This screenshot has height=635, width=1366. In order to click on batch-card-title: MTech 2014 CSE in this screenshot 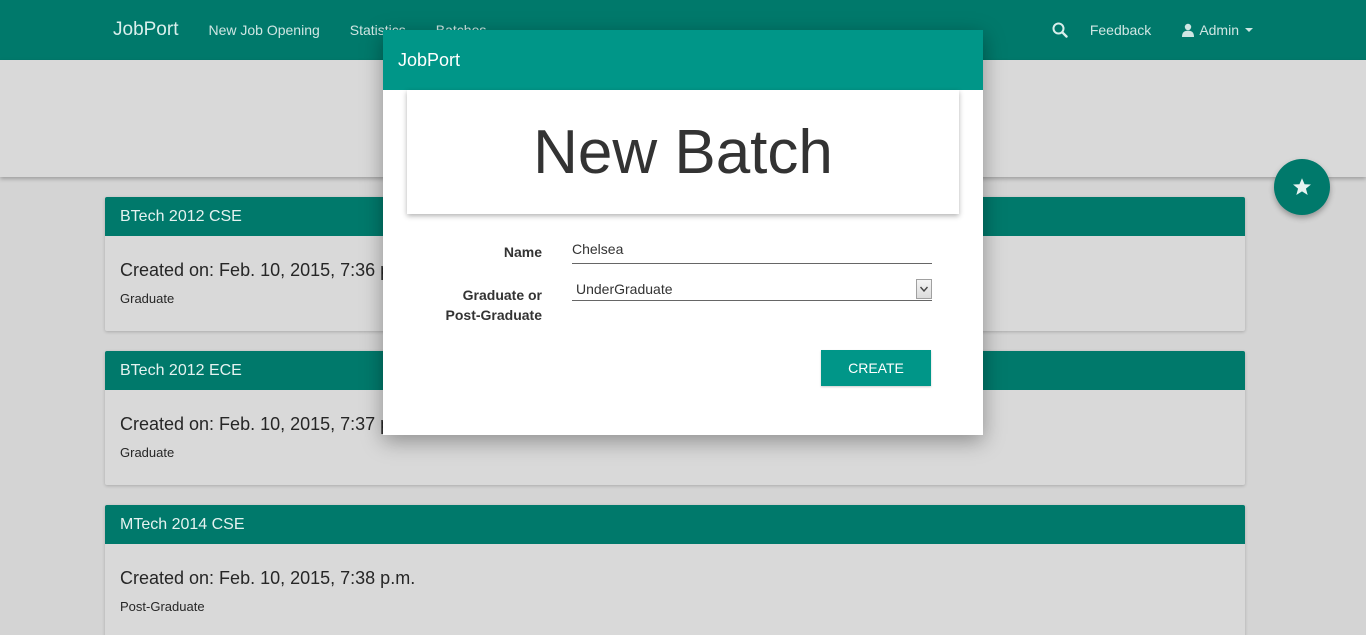, I will do `click(675, 524)`.